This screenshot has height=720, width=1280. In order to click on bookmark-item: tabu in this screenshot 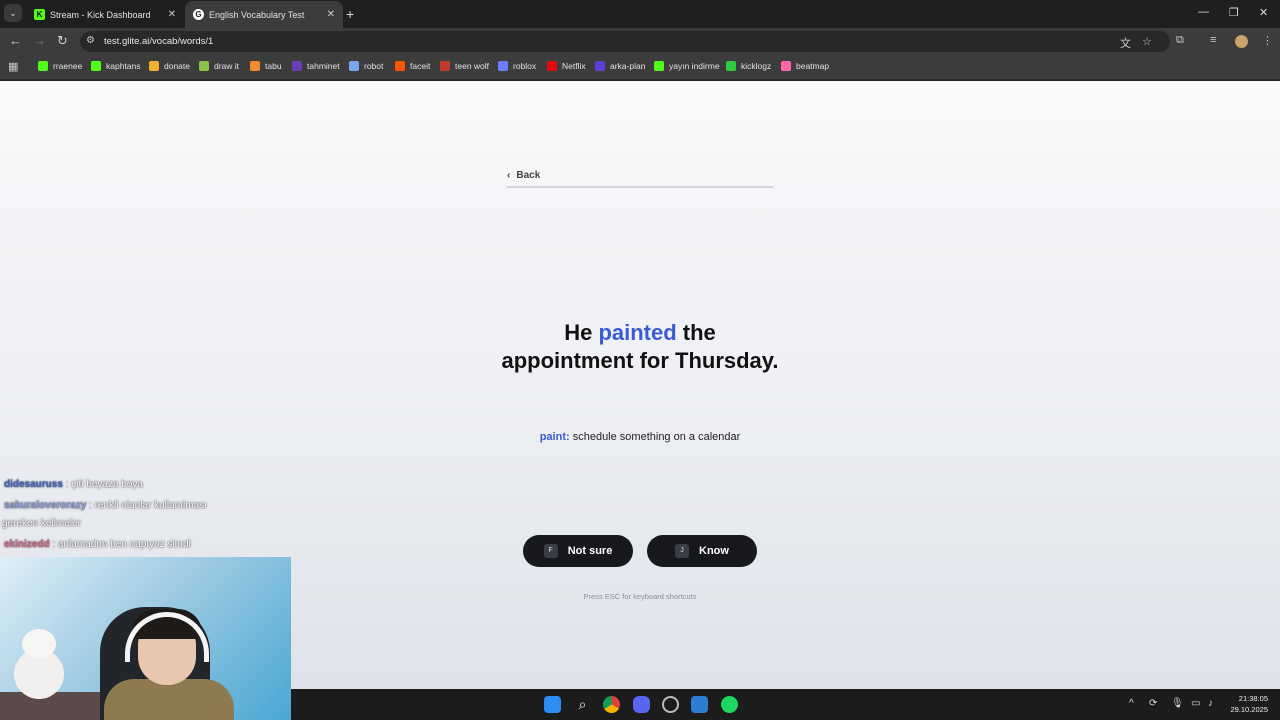, I will do `click(266, 66)`.